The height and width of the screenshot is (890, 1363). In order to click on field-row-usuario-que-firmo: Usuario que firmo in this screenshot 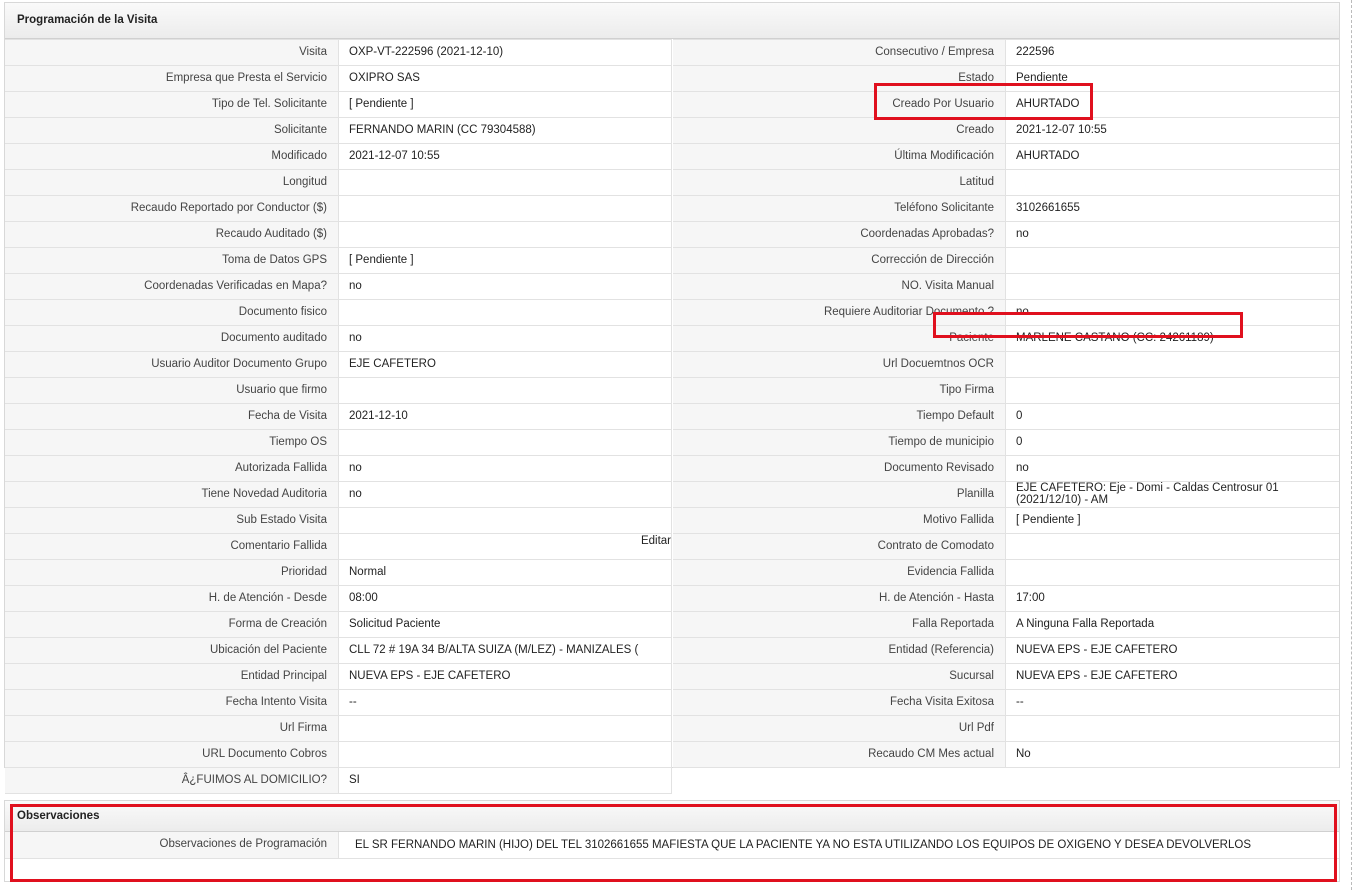, I will do `click(338, 391)`.